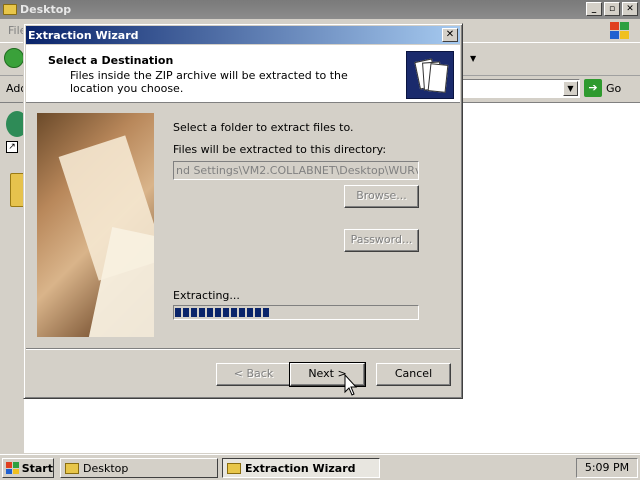 This screenshot has width=640, height=480. I want to click on address-input: ▼, so click(521, 88).